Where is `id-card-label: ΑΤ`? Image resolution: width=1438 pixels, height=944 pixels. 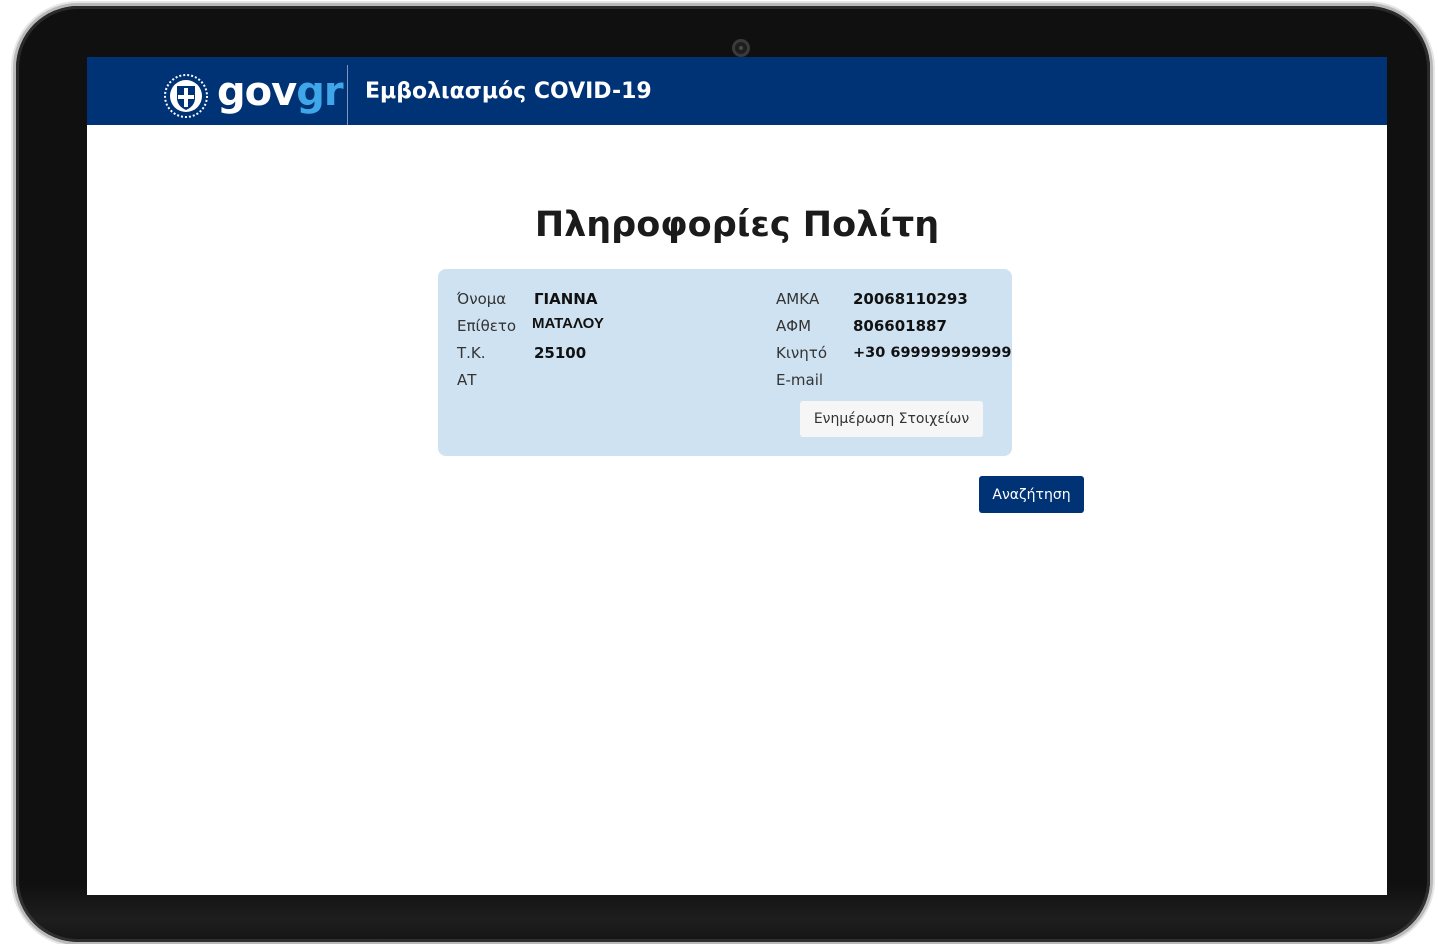
id-card-label: ΑΤ is located at coordinates (467, 380).